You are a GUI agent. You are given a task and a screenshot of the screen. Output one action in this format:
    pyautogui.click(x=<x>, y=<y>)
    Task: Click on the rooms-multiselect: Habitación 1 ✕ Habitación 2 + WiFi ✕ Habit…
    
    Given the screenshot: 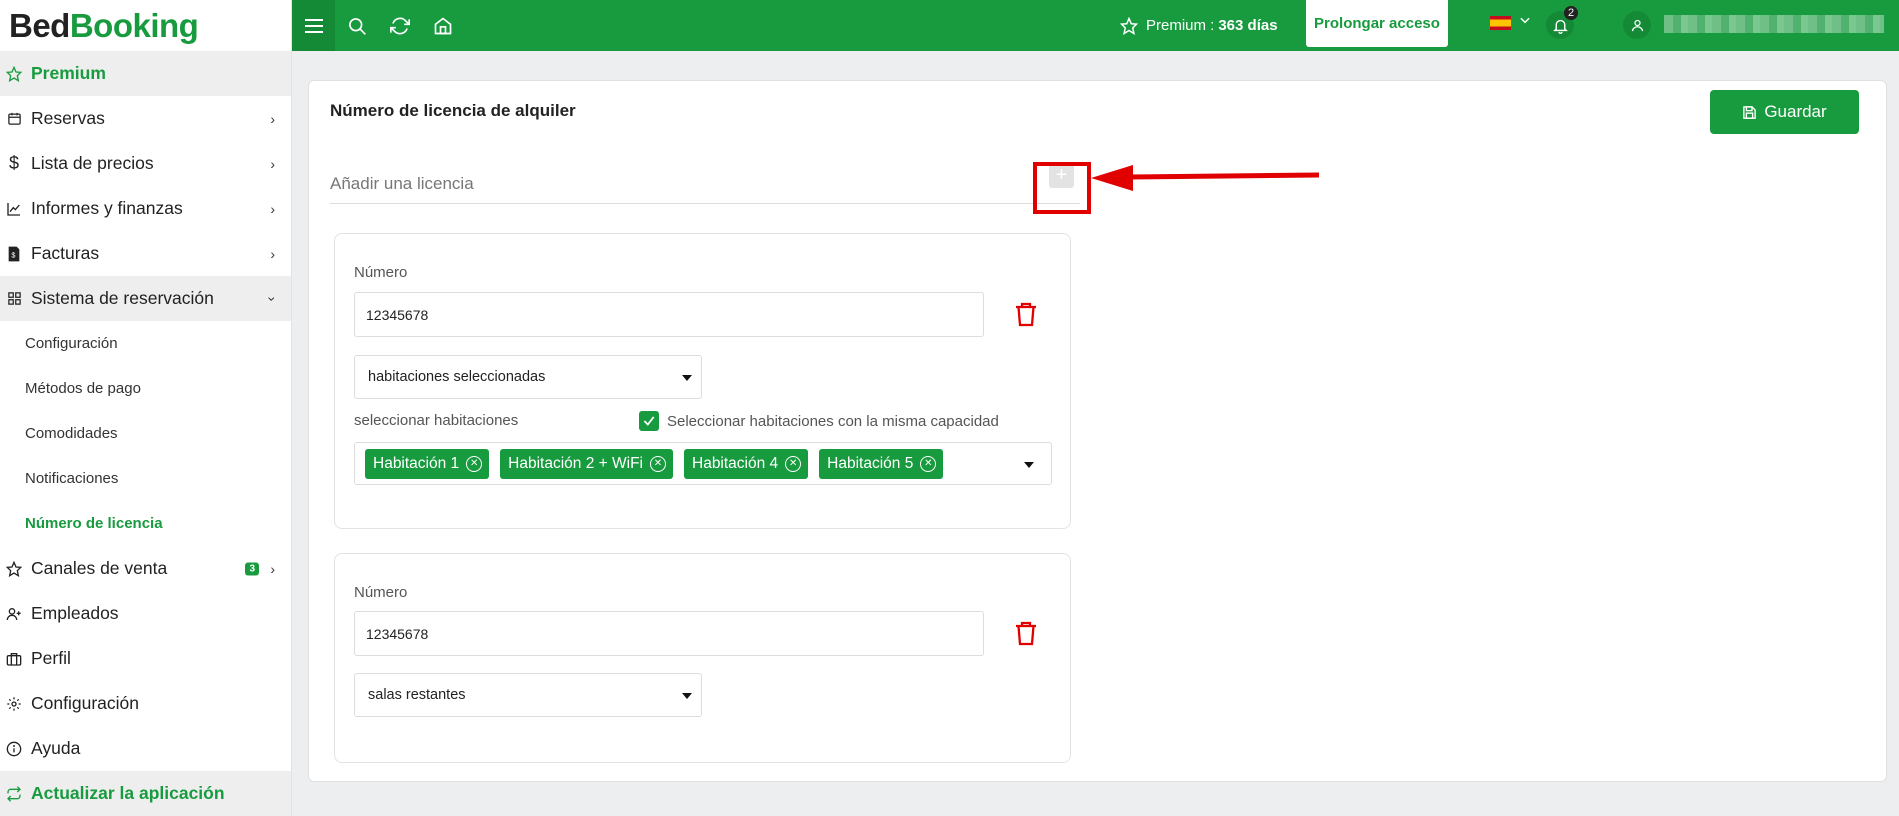 What is the action you would take?
    pyautogui.click(x=703, y=463)
    